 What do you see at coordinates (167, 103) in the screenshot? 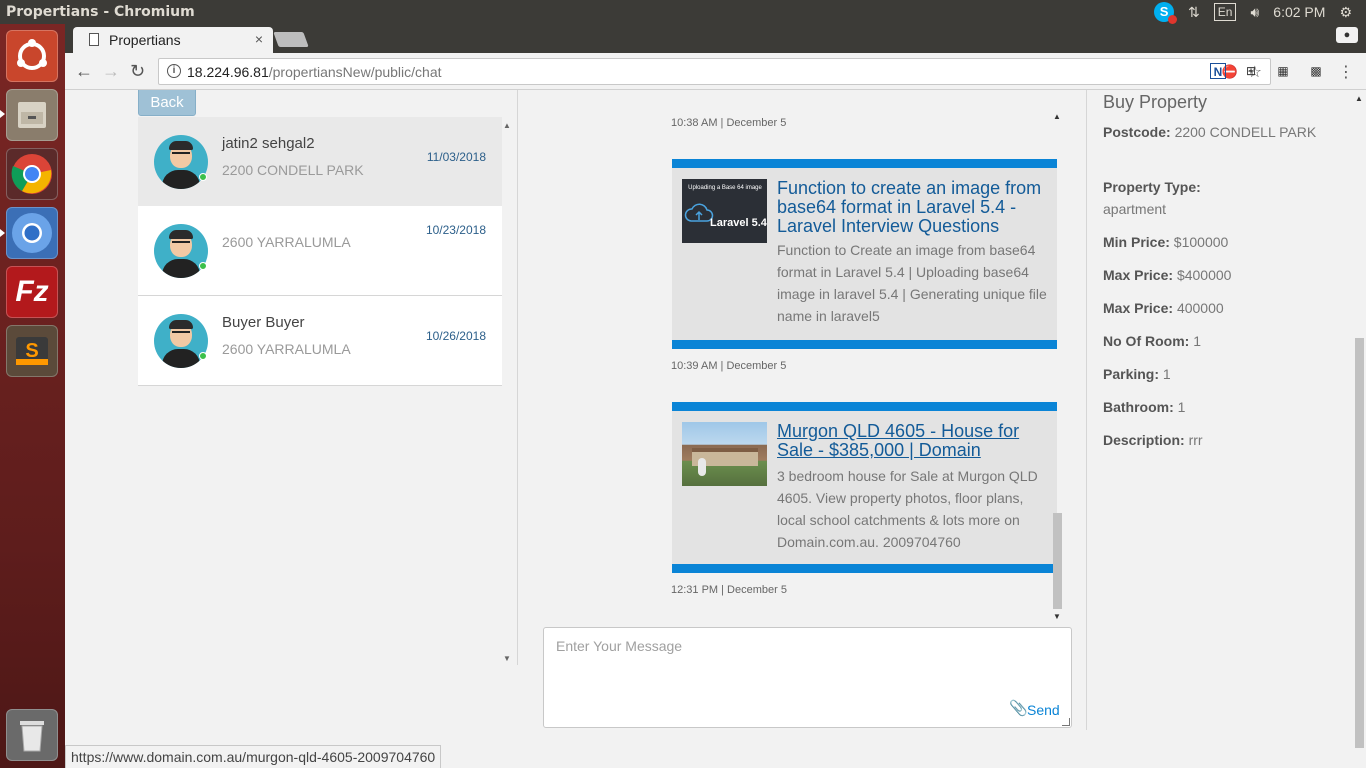
I see `back-button: Back` at bounding box center [167, 103].